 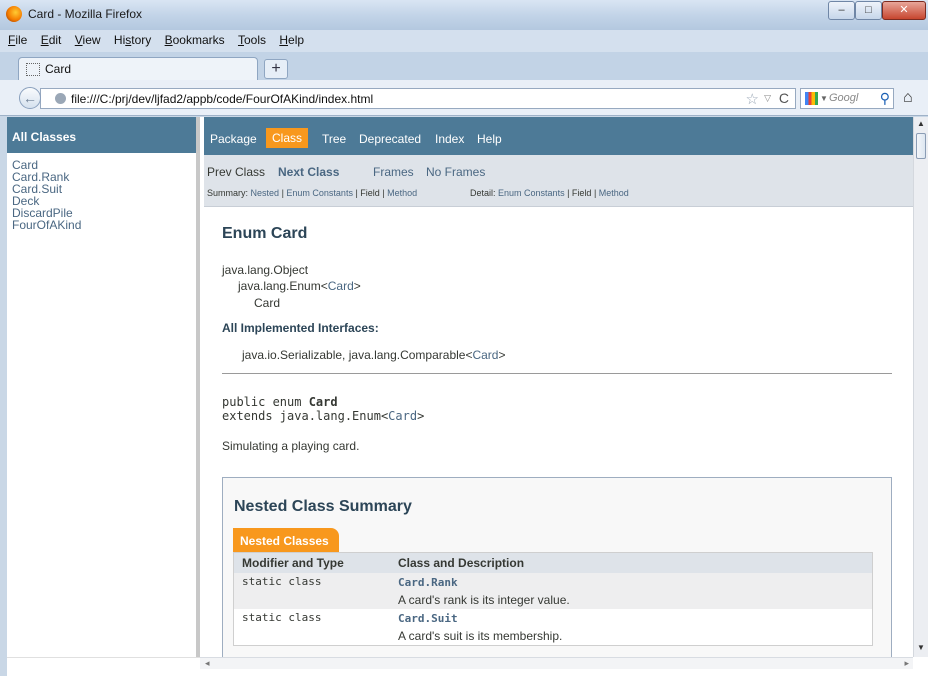 I want to click on declaration-keywords: public enum, so click(x=265, y=402).